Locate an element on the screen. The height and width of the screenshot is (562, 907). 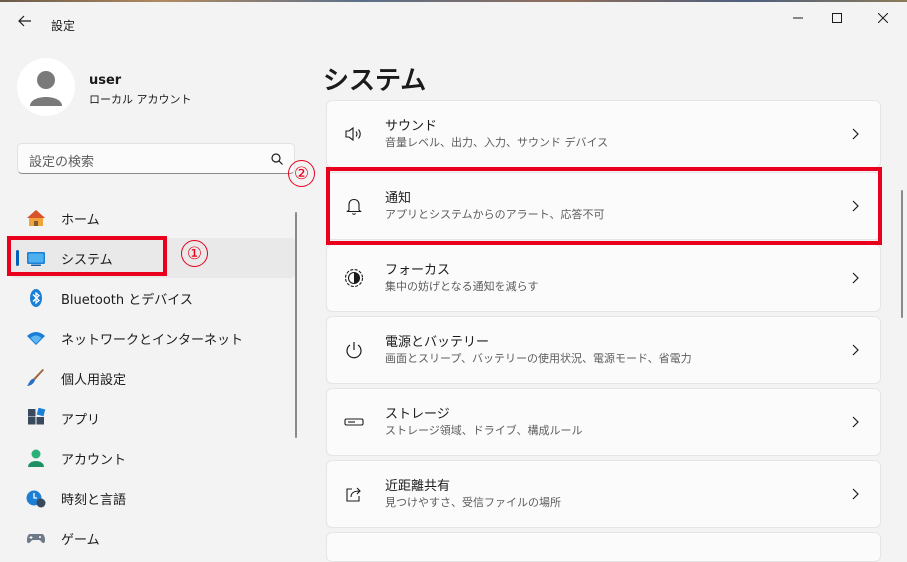
bluetooth-icon is located at coordinates (36, 298).